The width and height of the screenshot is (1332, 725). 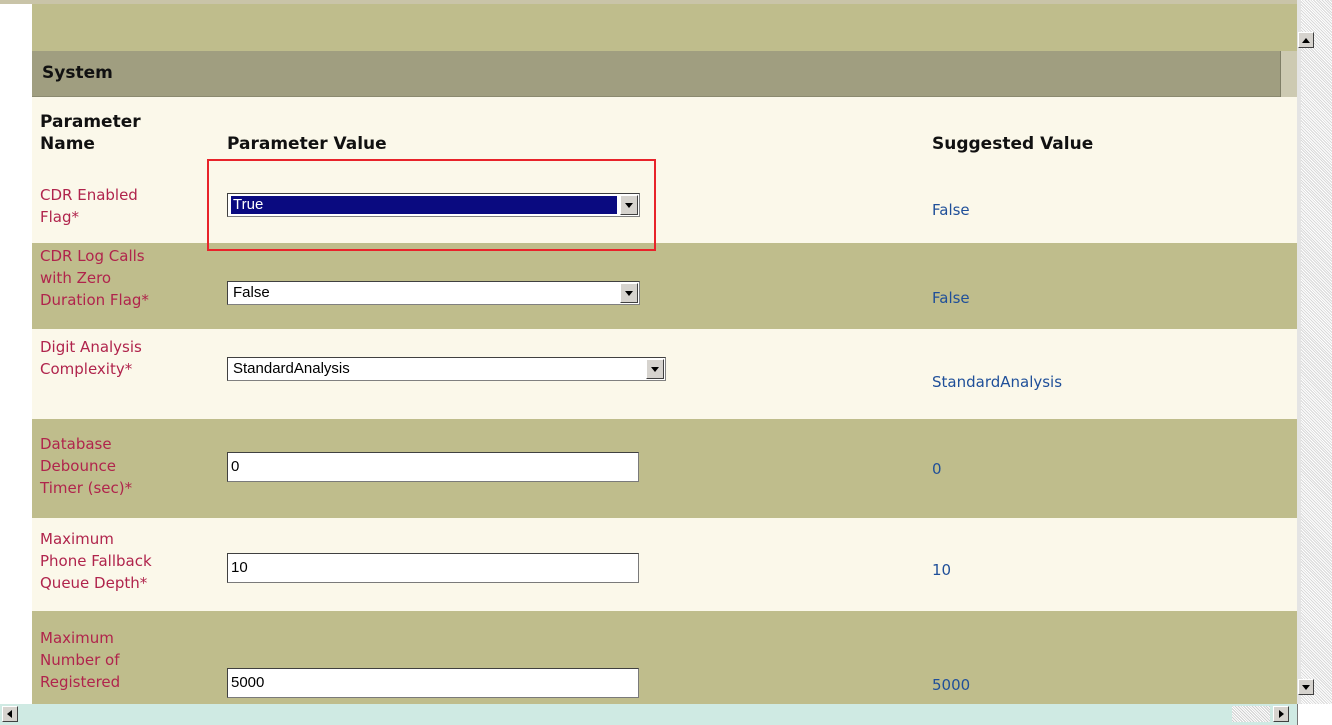 What do you see at coordinates (90, 133) in the screenshot?
I see `column-header-name: Parameter Name` at bounding box center [90, 133].